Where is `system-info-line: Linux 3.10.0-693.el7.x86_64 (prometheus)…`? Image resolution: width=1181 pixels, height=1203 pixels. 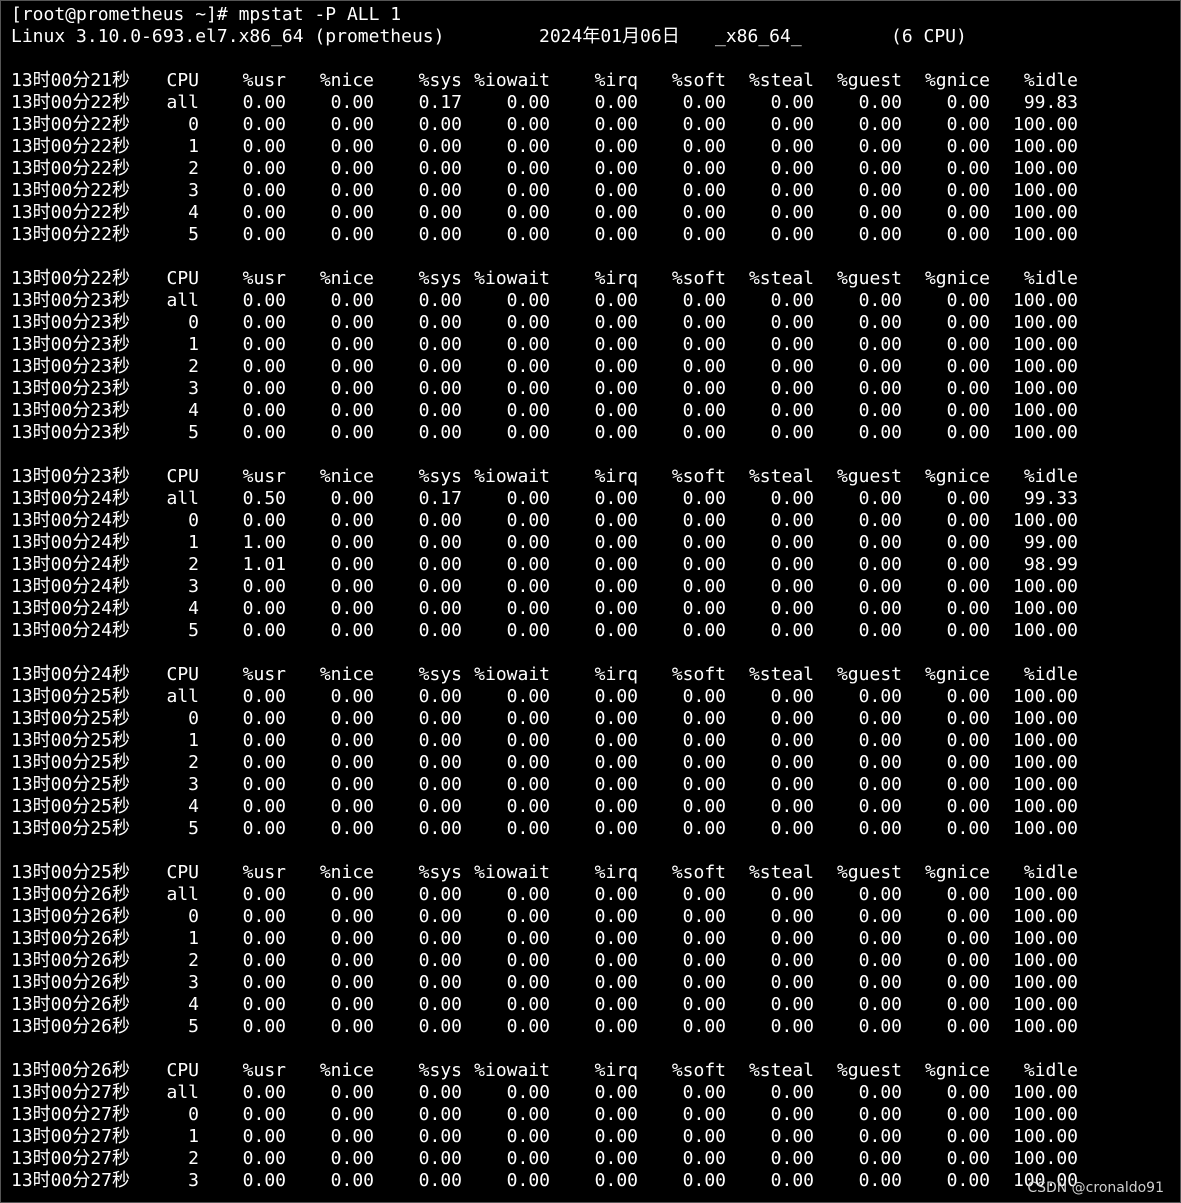
system-info-line: Linux 3.10.0-693.el7.x86_64 (prometheus)… is located at coordinates (586, 37).